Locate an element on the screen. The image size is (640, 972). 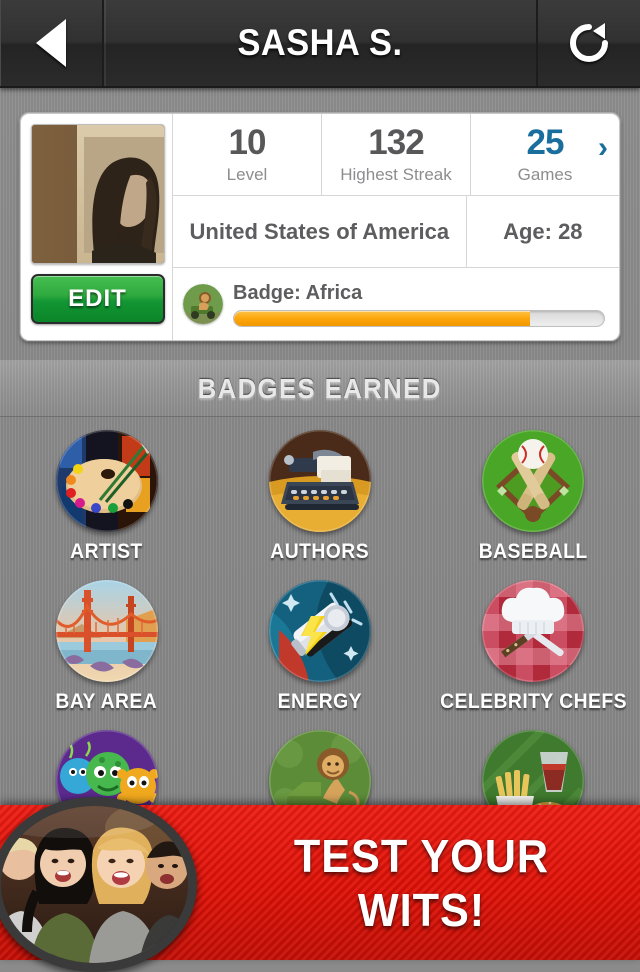
stat-streak-value: 132 is located at coordinates (396, 142).